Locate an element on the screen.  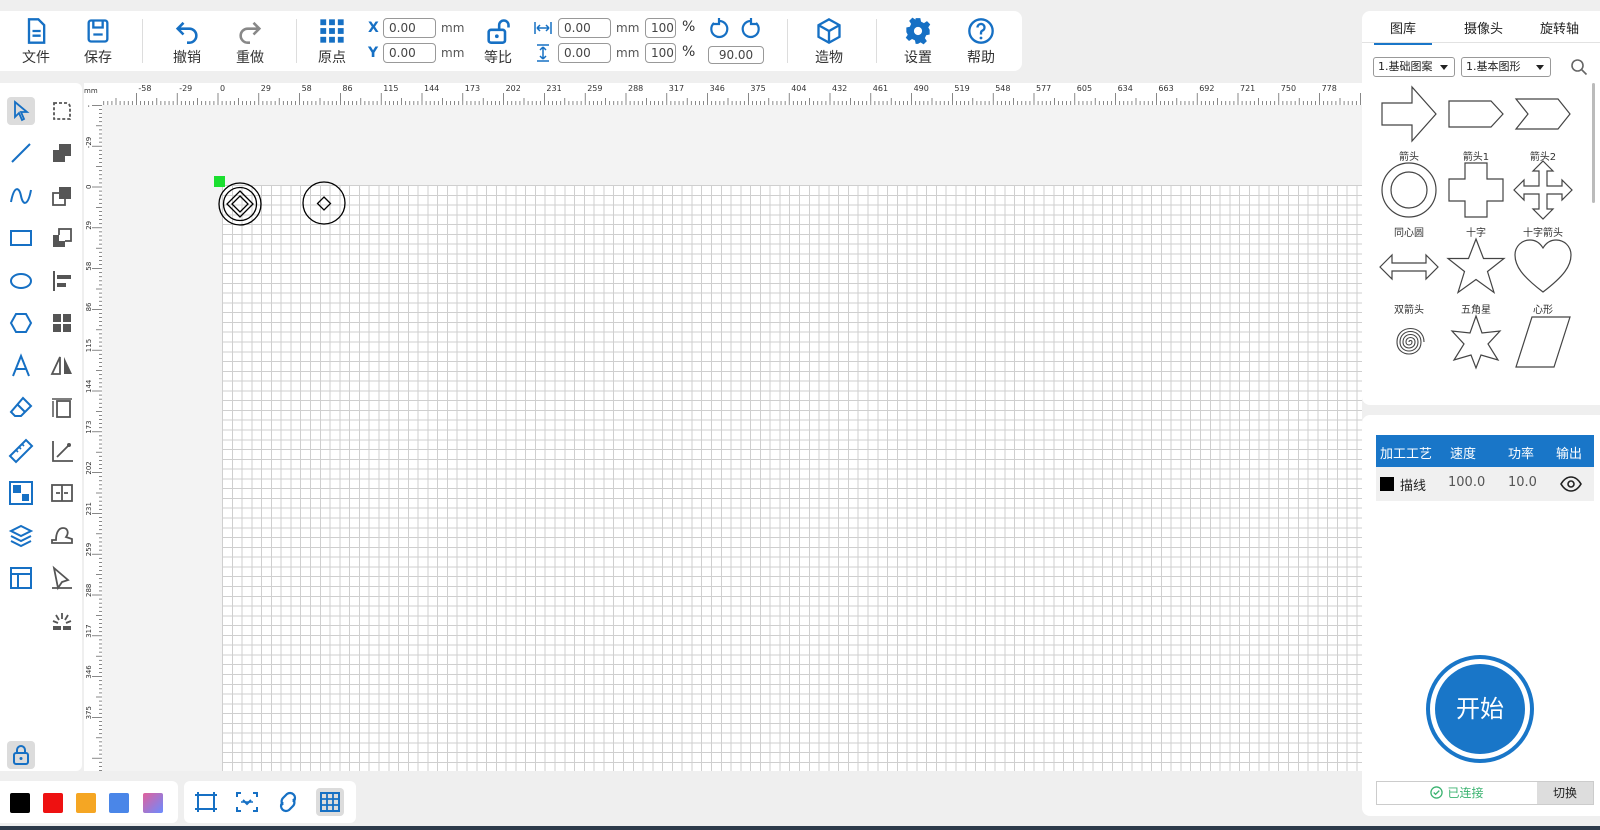
width-percent-input: 100 is located at coordinates (660, 28).